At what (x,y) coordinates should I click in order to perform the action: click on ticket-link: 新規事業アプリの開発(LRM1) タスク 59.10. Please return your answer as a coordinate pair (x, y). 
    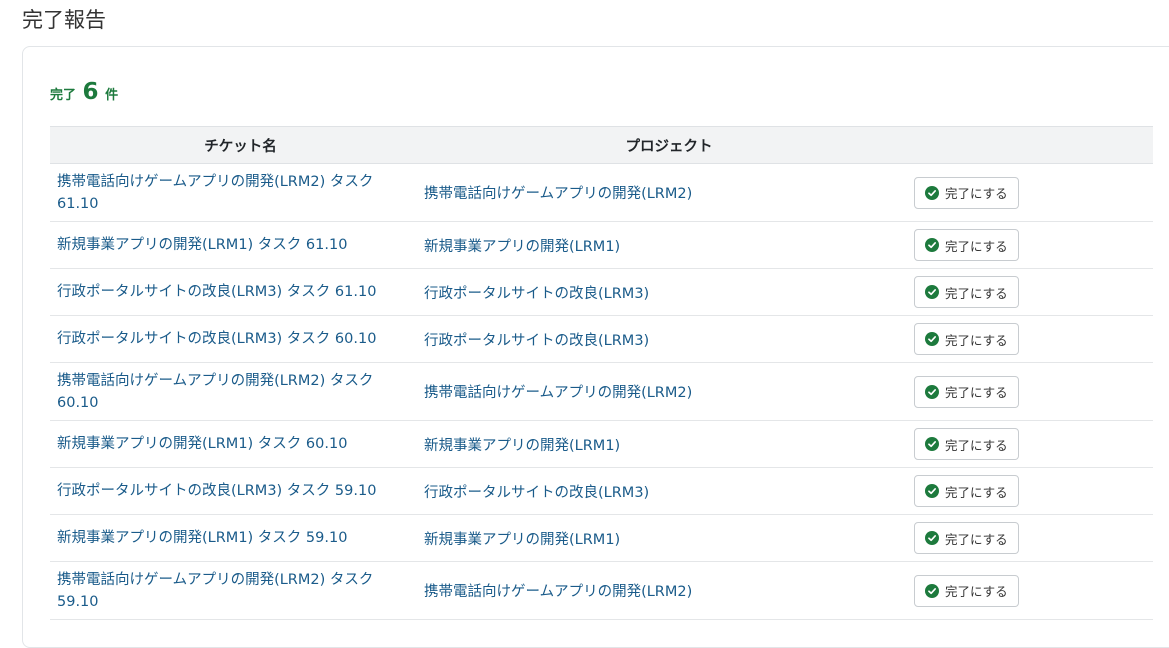
    Looking at the image, I should click on (202, 538).